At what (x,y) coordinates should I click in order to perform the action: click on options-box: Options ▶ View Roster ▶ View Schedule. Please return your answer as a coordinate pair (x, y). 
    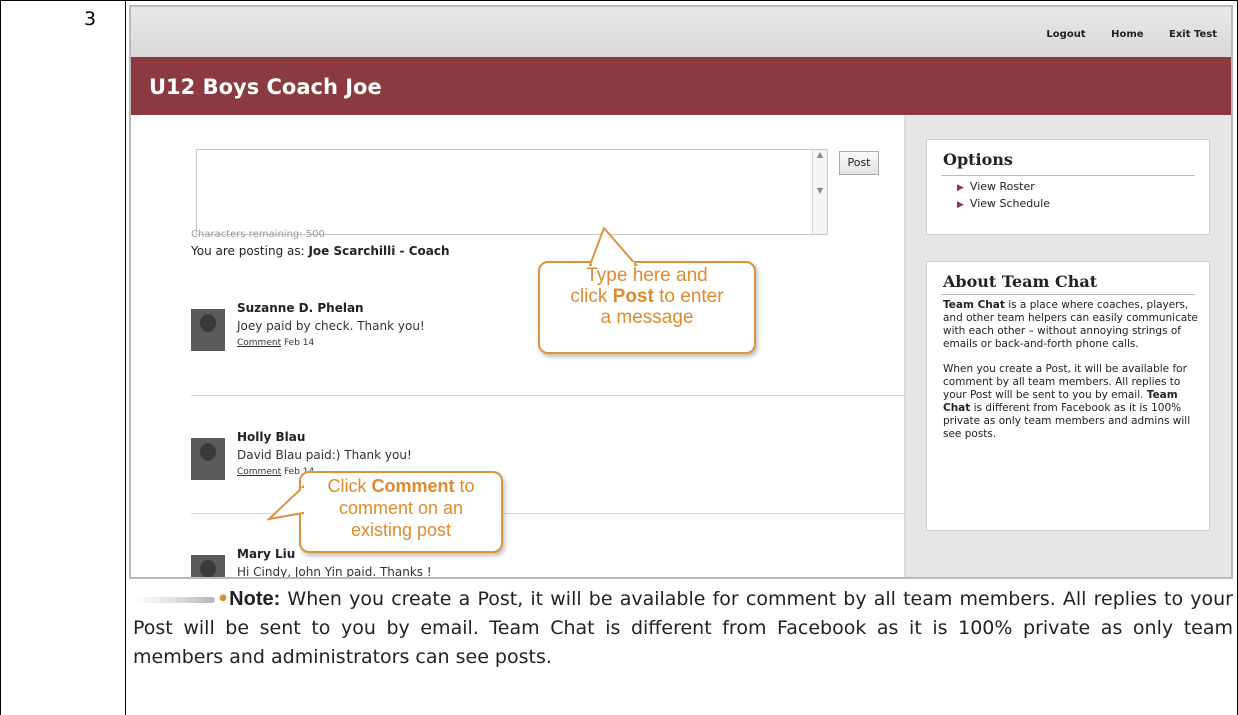
    Looking at the image, I should click on (1068, 187).